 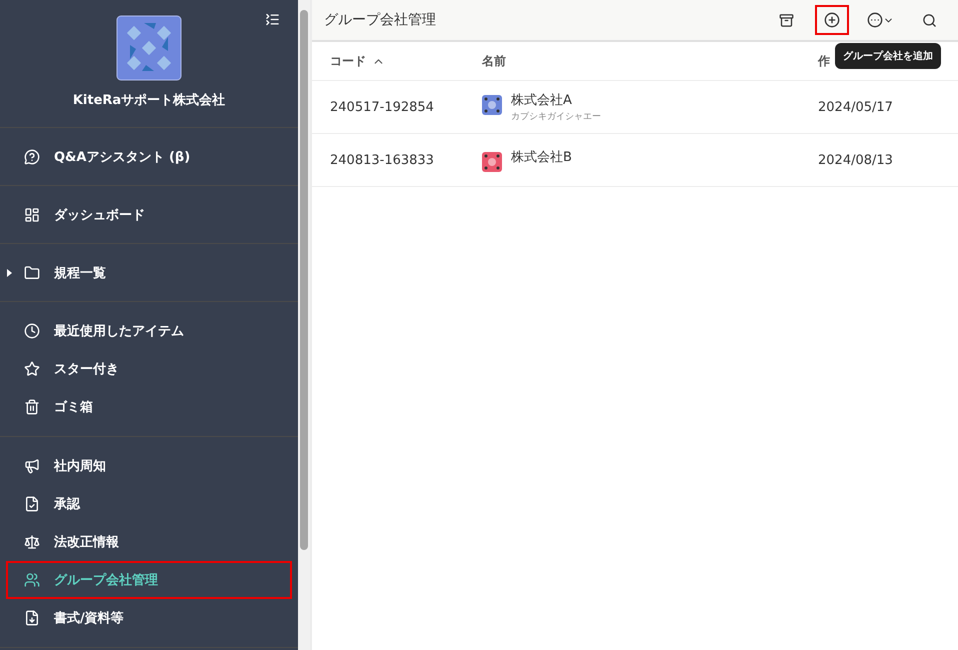 I want to click on table-cell-text: 2024/08/13, so click(x=856, y=160).